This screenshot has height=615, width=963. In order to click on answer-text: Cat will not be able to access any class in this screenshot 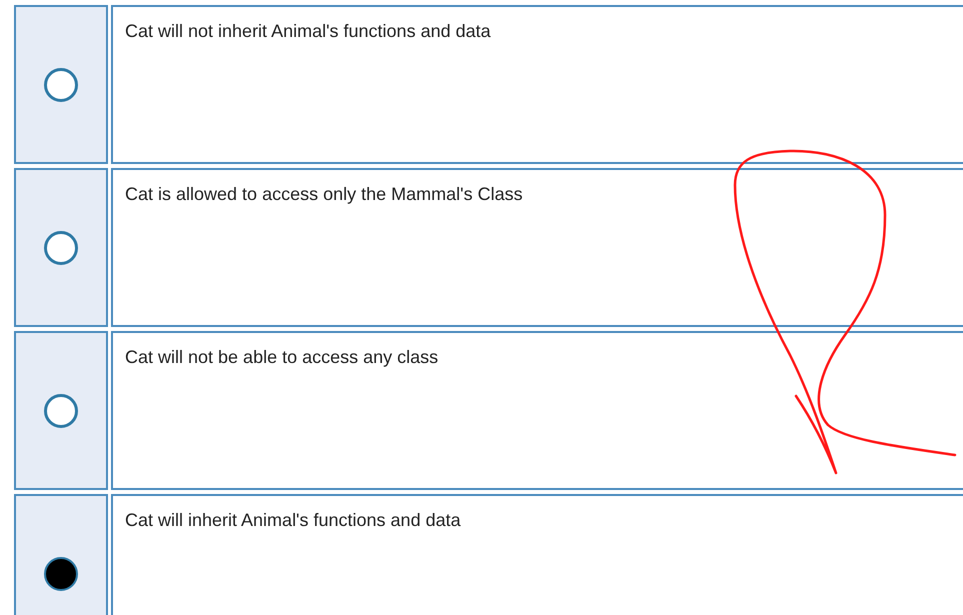, I will do `click(281, 357)`.